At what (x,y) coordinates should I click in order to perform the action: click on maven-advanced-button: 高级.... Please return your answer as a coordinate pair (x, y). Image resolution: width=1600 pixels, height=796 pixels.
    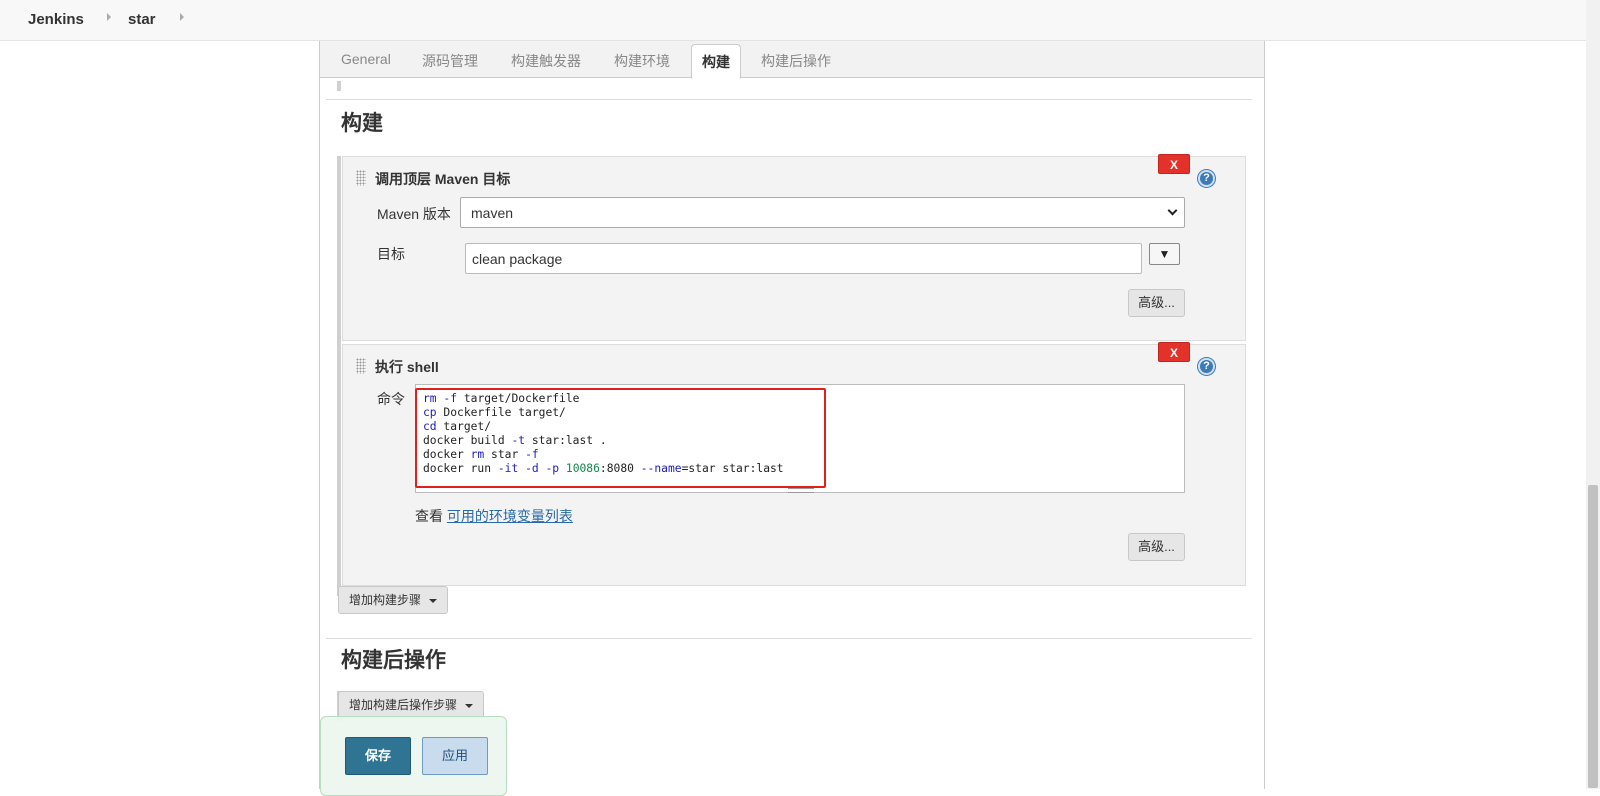
    Looking at the image, I should click on (1156, 303).